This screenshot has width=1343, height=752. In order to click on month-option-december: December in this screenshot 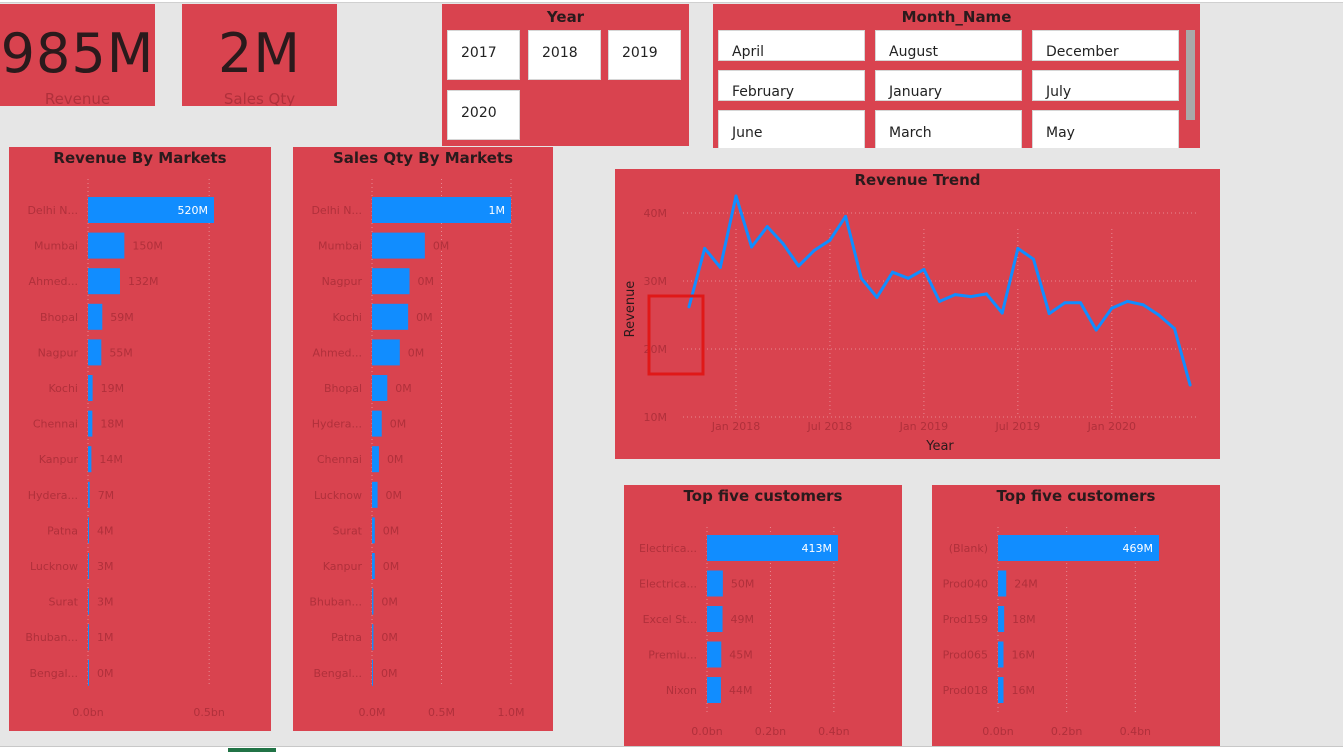, I will do `click(1105, 45)`.